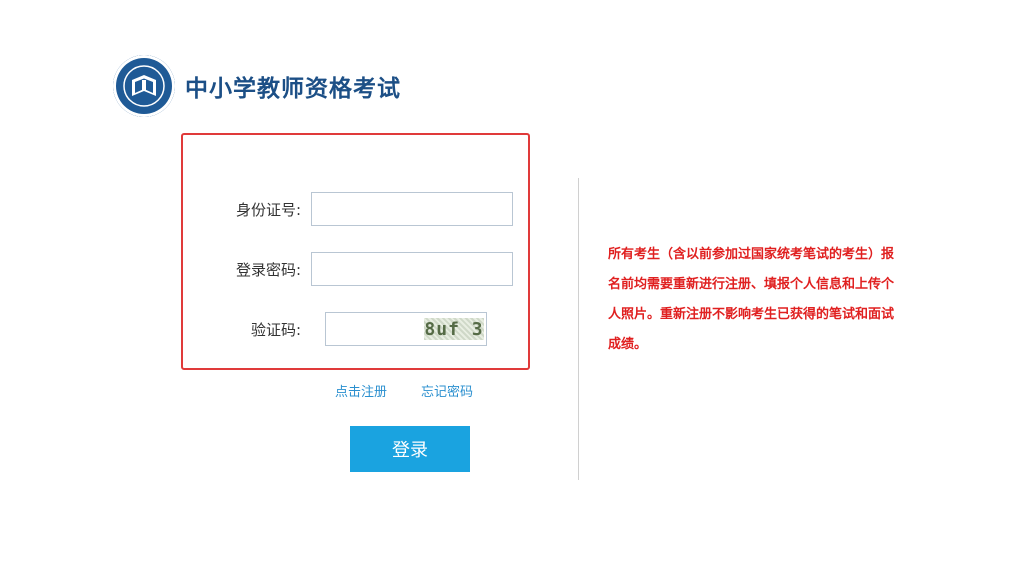 This screenshot has height=566, width=1034. What do you see at coordinates (410, 449) in the screenshot?
I see `login-button: 登录` at bounding box center [410, 449].